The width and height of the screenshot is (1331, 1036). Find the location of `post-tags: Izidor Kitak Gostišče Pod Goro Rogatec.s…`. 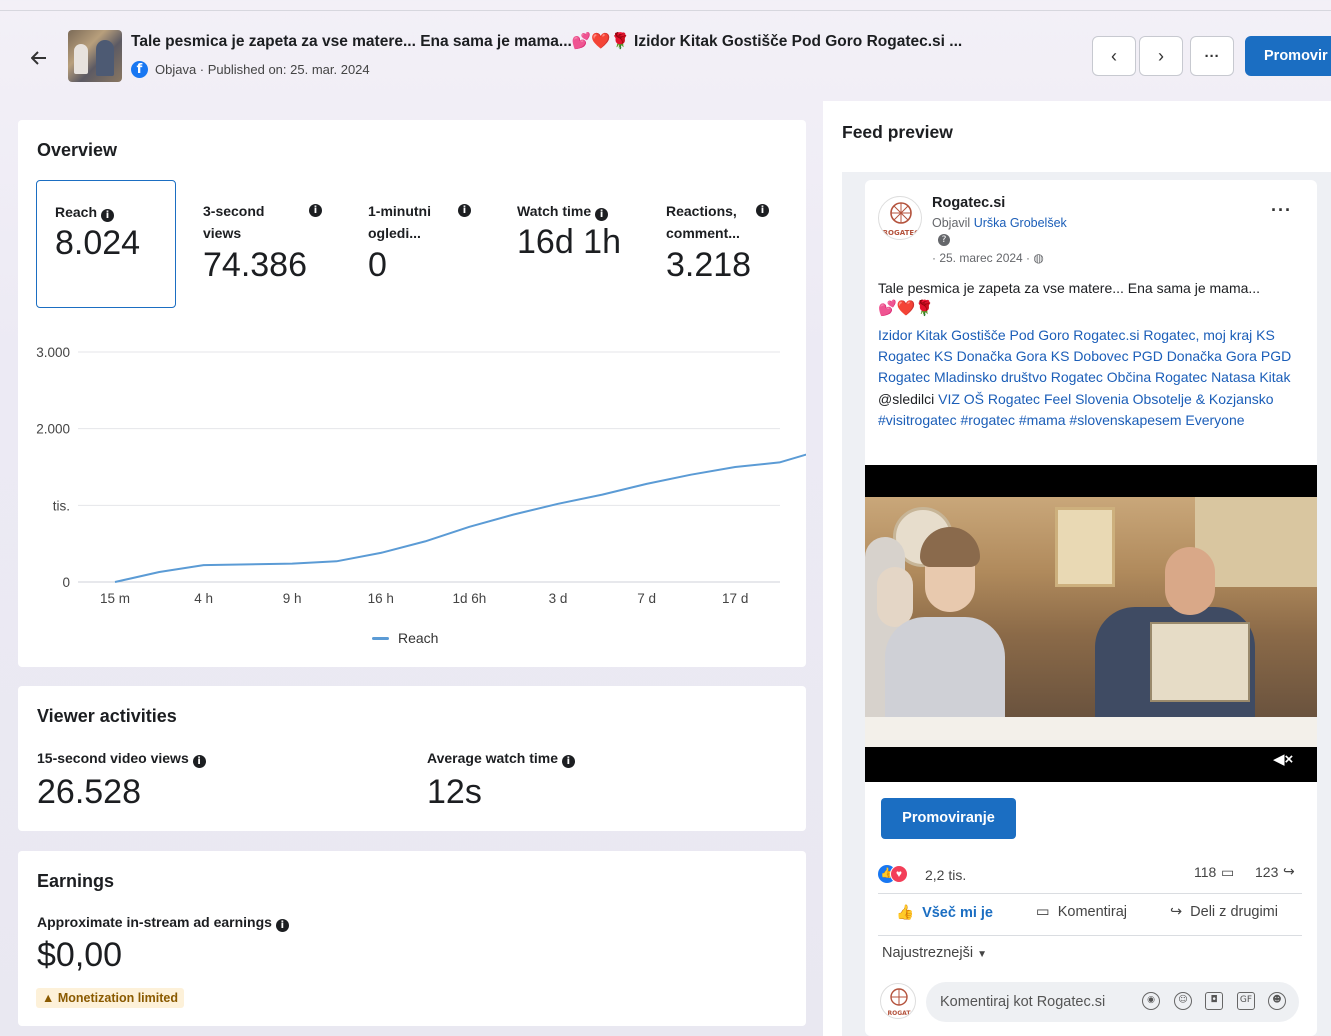

post-tags: Izidor Kitak Gostišče Pod Goro Rogatec.s… is located at coordinates (1093, 378).